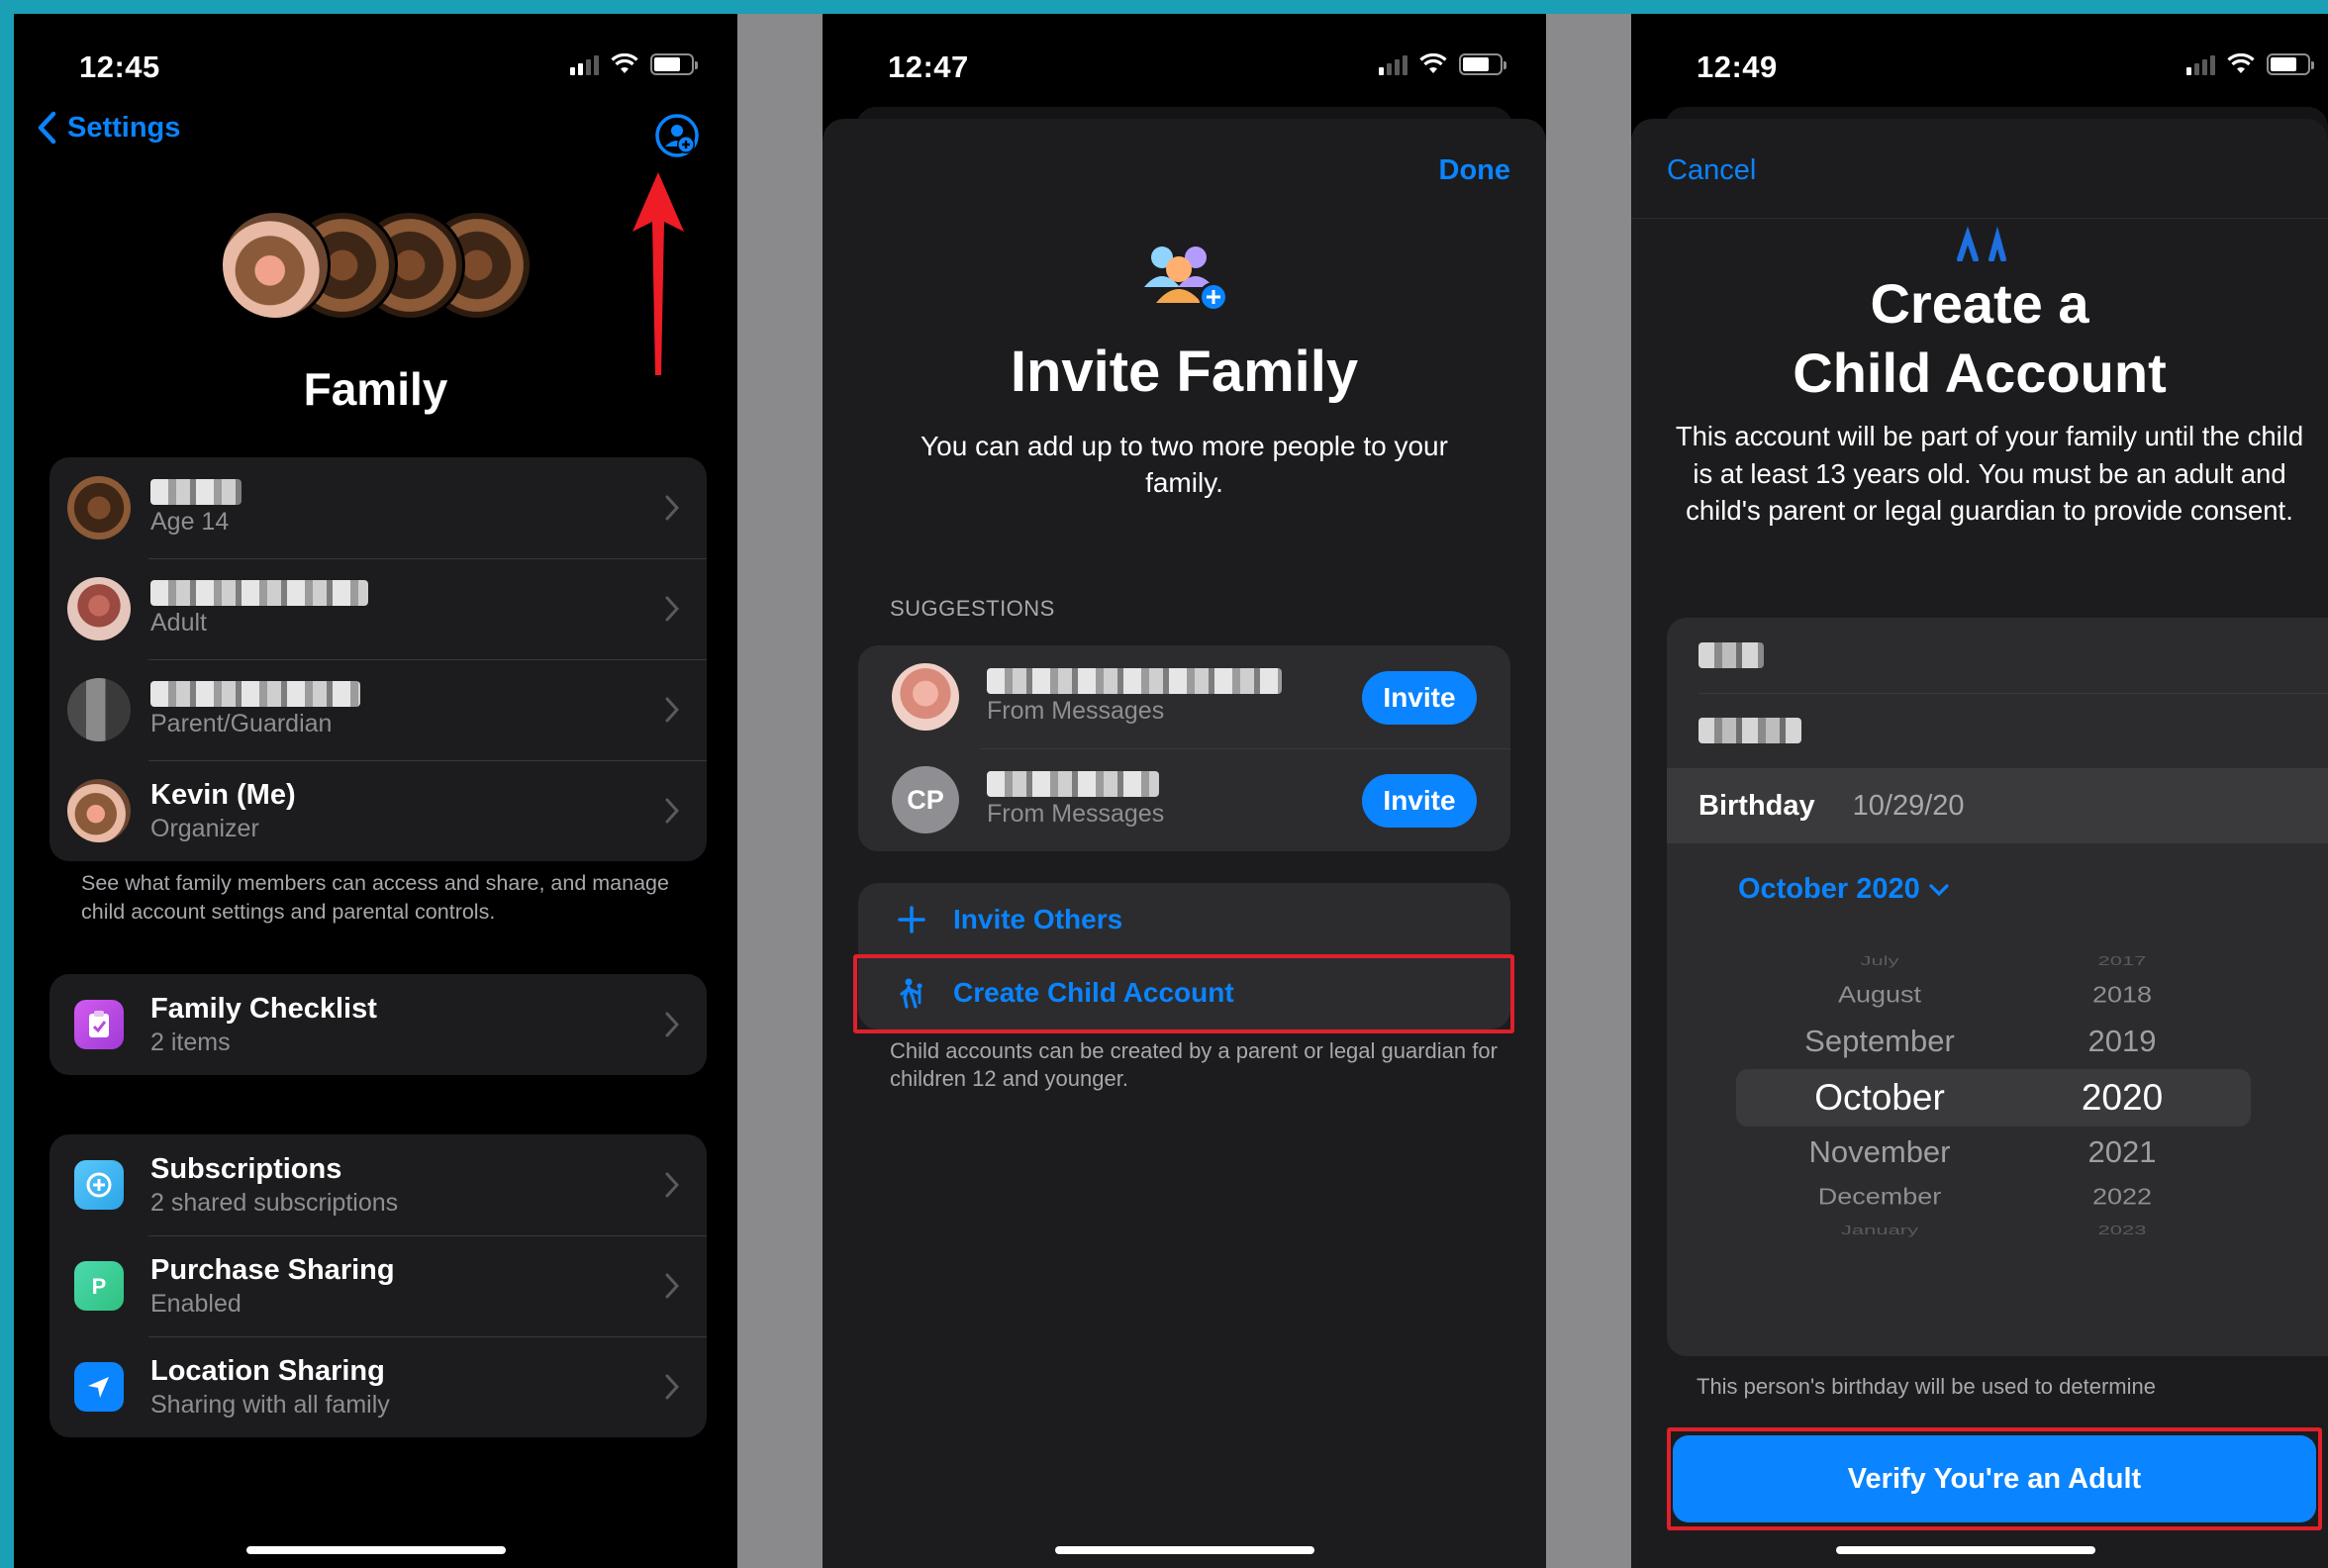 This screenshot has width=2328, height=1568. Describe the element at coordinates (1737, 66) in the screenshot. I see `status-time: 12:49` at that location.